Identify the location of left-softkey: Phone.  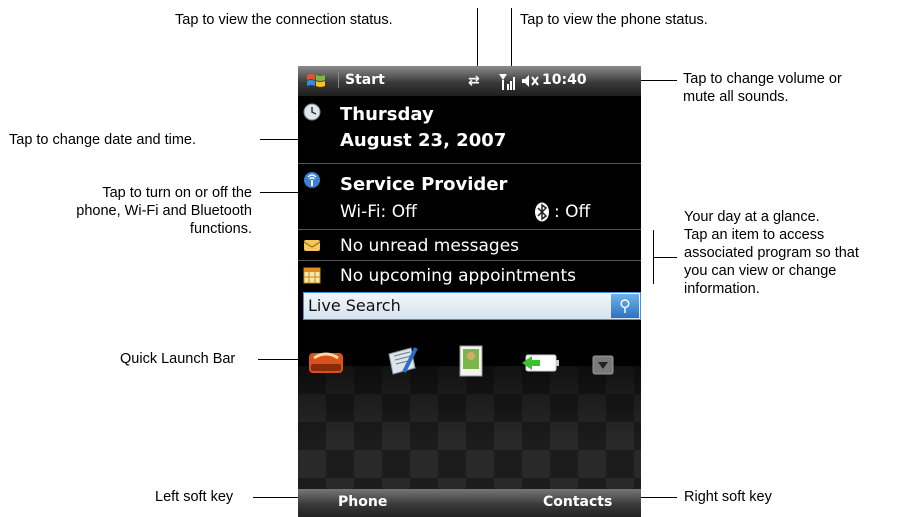
(362, 502).